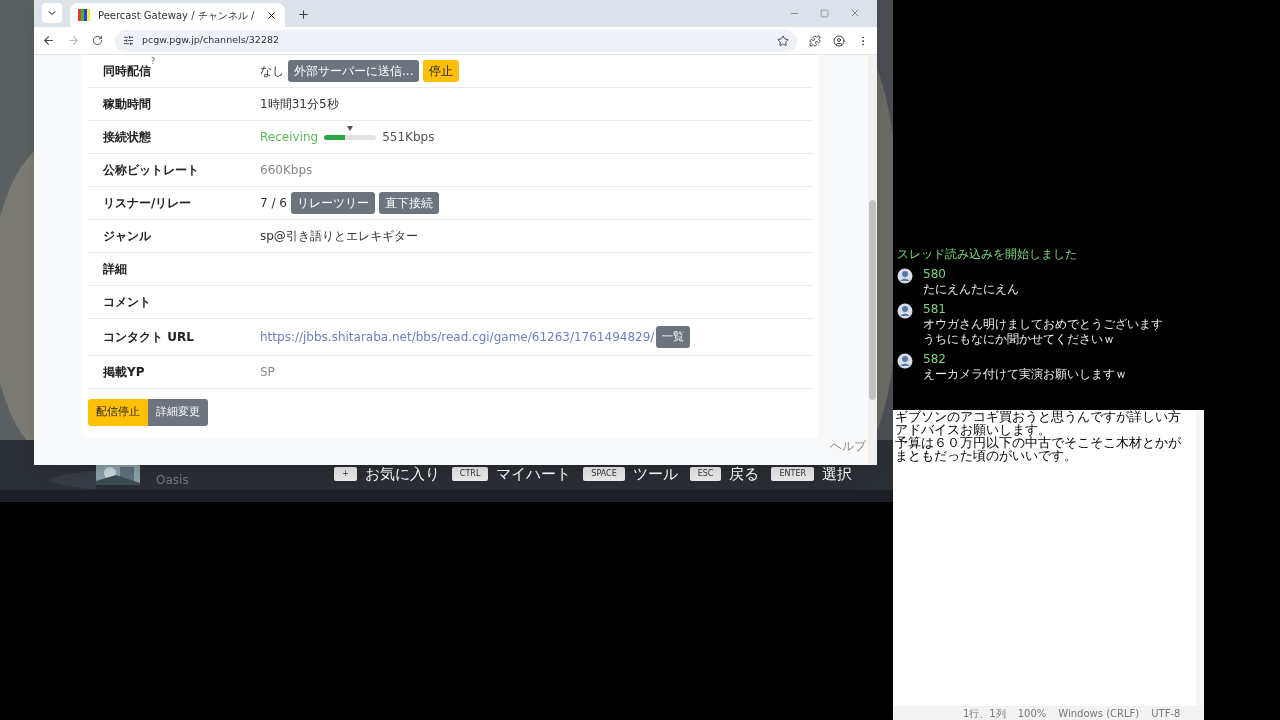  Describe the element at coordinates (1038, 442) in the screenshot. I see `text-line: 予算は６０万円以下の中古でそこそこ木材とかが` at that location.